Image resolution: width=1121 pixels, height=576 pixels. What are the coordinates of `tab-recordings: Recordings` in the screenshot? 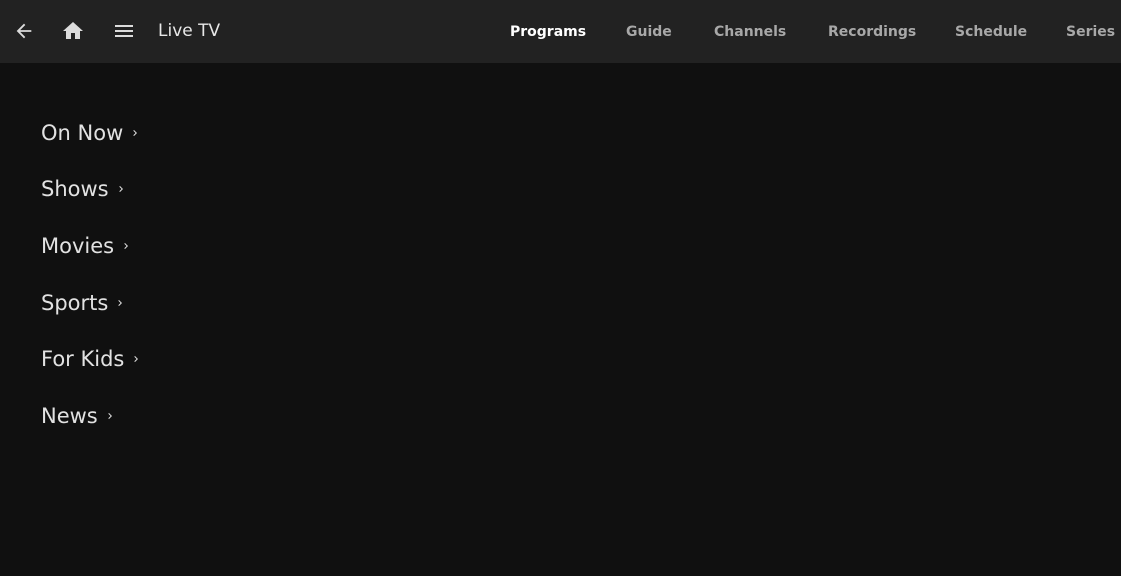 It's located at (872, 32).